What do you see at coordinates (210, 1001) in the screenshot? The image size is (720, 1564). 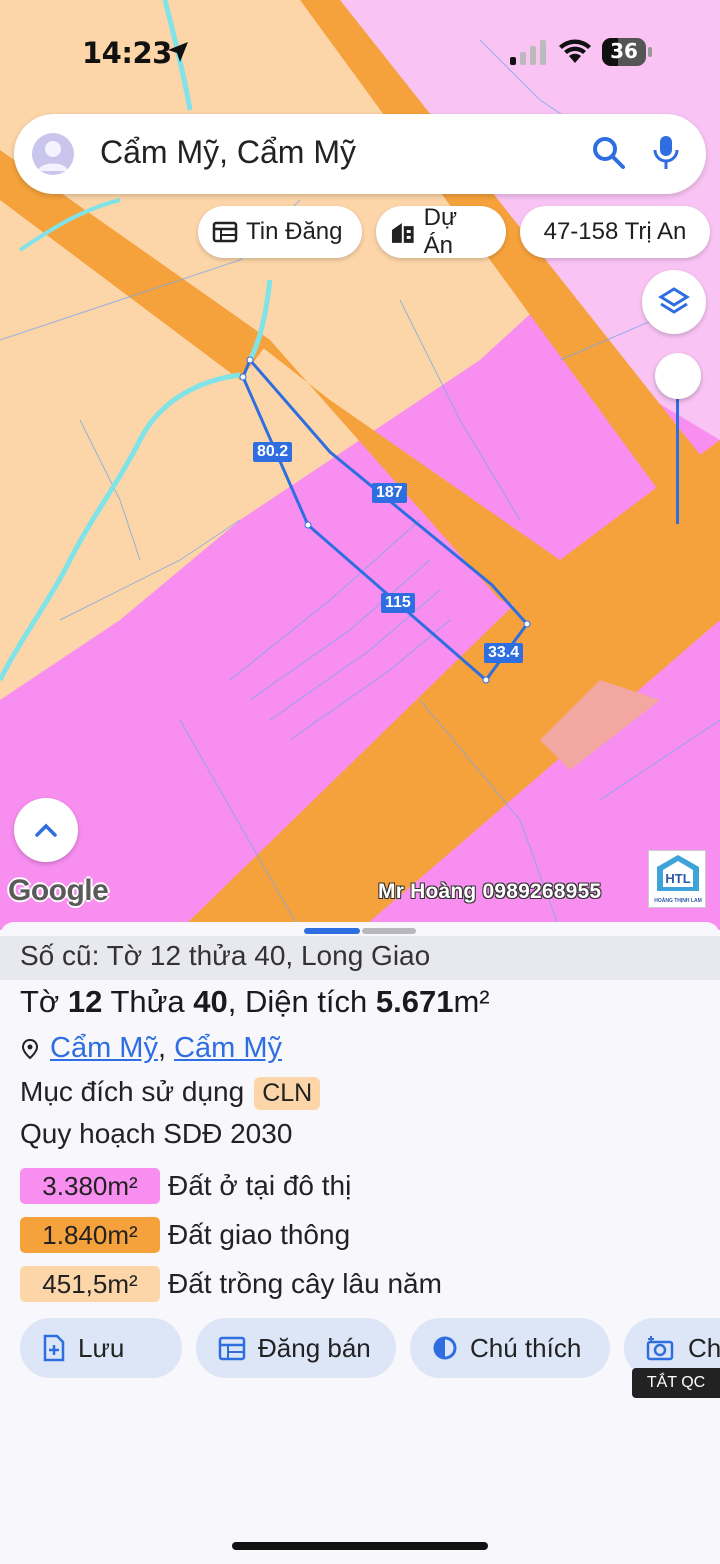 I see `title-plot-number: 40` at bounding box center [210, 1001].